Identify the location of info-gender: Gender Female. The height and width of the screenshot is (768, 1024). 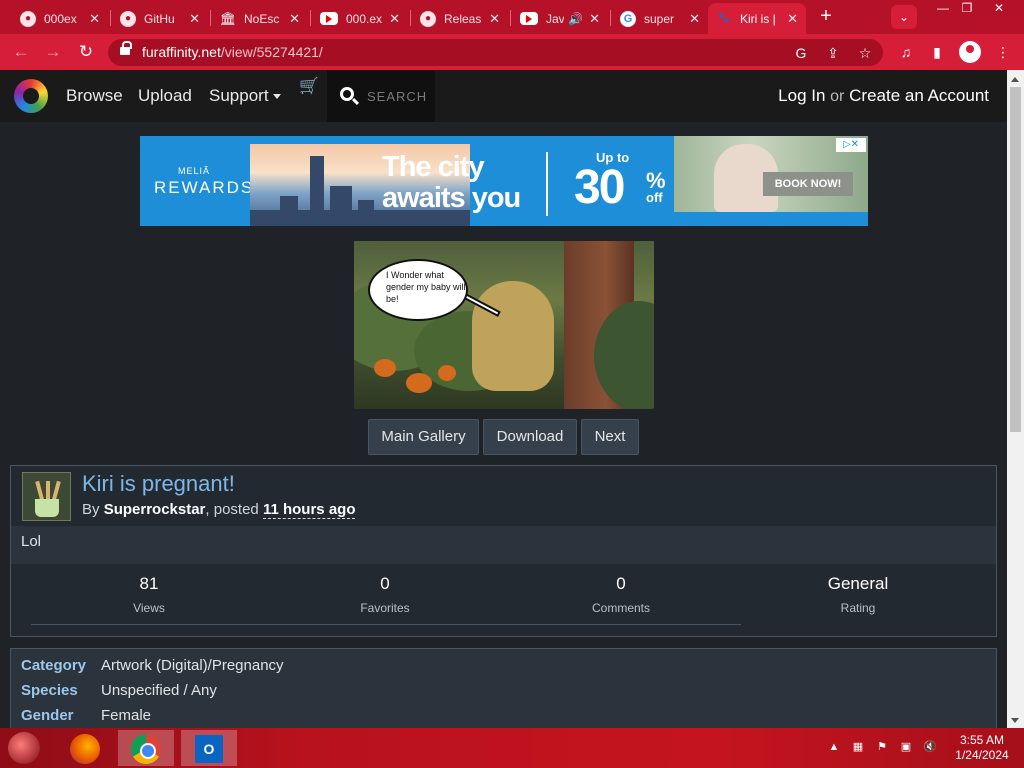
(86, 715).